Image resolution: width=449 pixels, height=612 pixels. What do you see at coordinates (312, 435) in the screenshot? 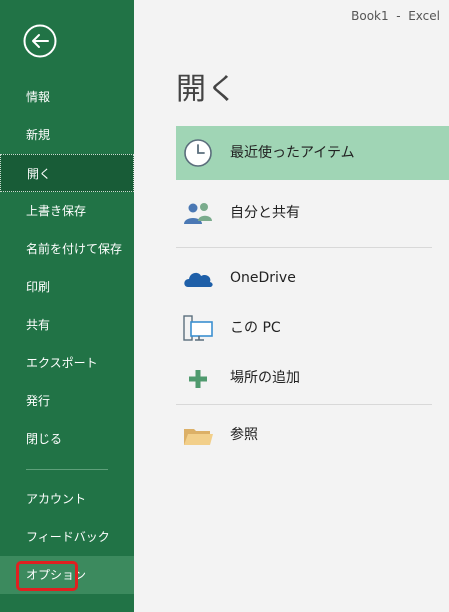
I see `location-browse: 参照` at bounding box center [312, 435].